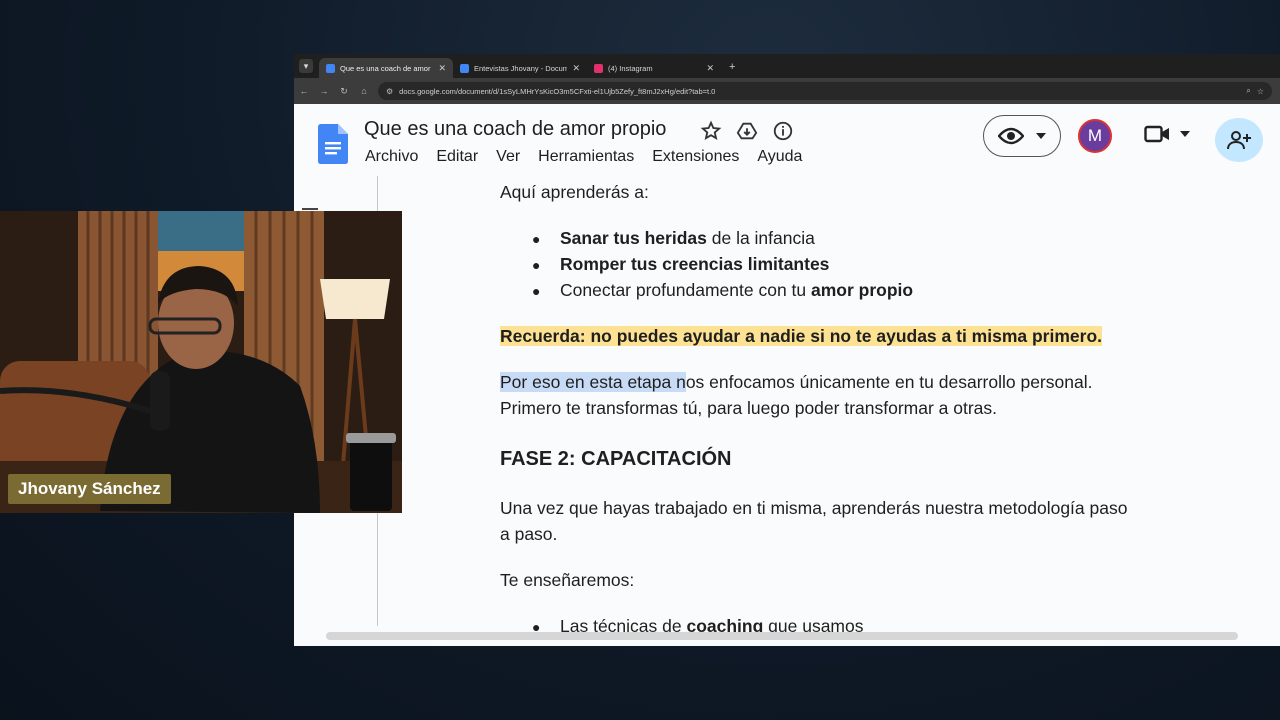 The width and height of the screenshot is (1280, 720). Describe the element at coordinates (732, 67) in the screenshot. I see `new-tab-icon: +` at that location.